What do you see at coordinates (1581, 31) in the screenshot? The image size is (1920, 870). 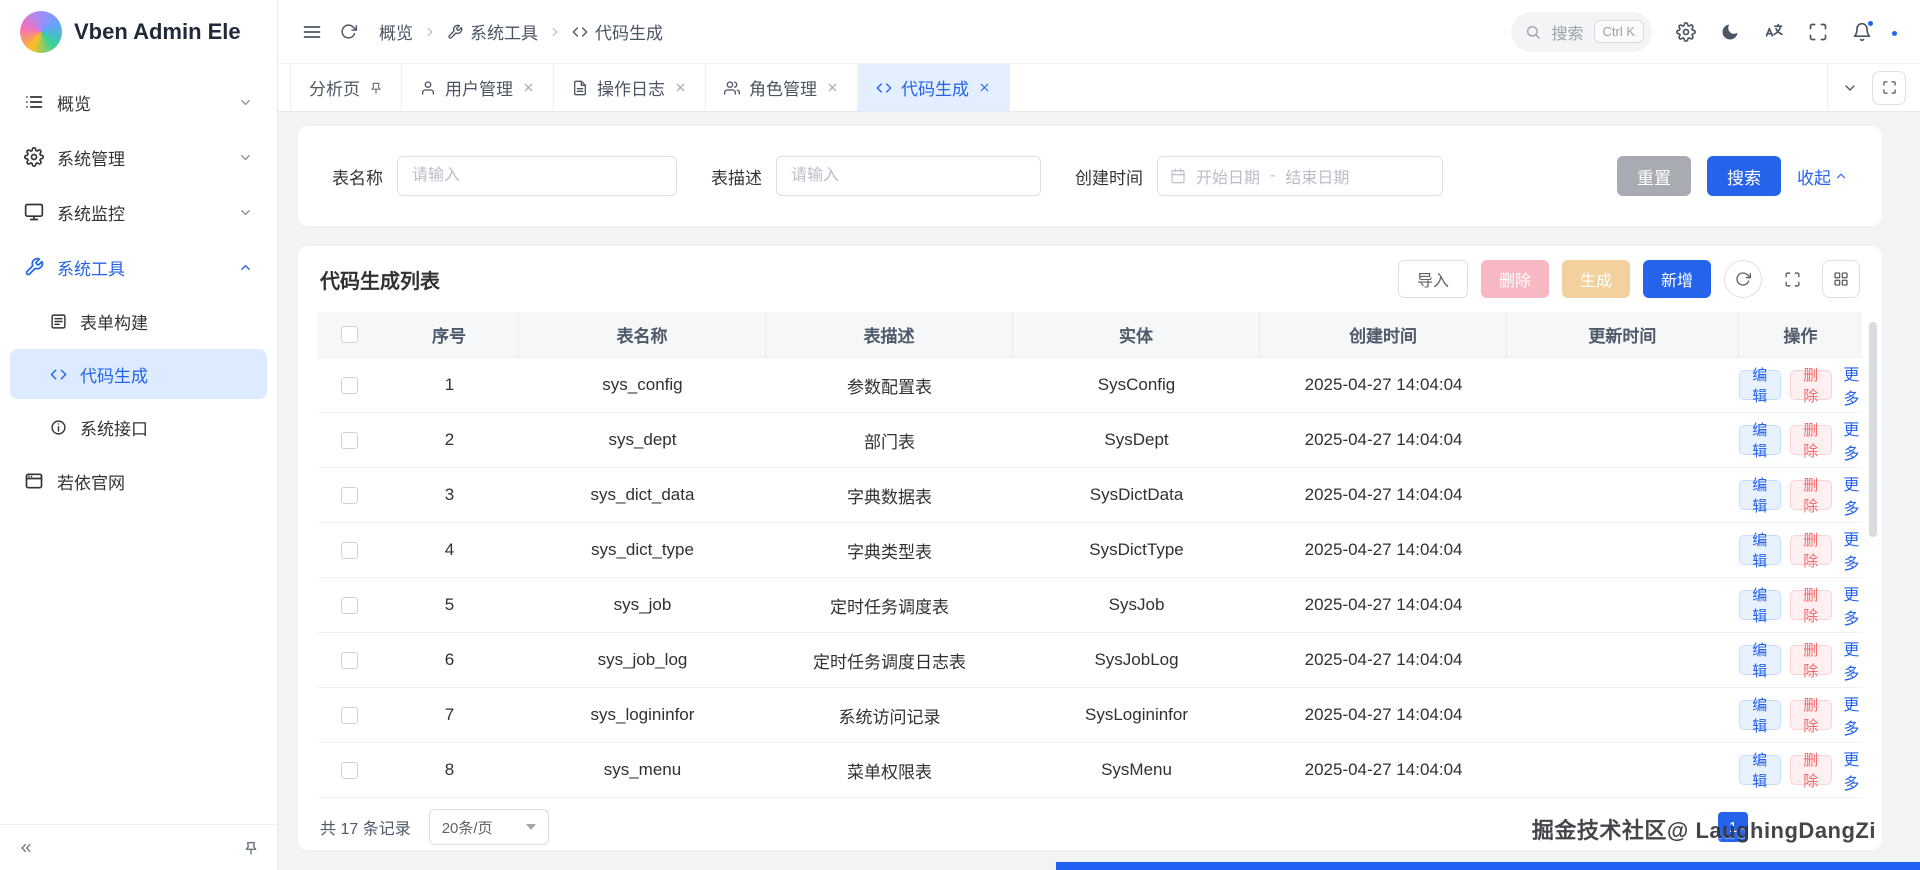 I see `global-search: 搜索 Ctrl K` at bounding box center [1581, 31].